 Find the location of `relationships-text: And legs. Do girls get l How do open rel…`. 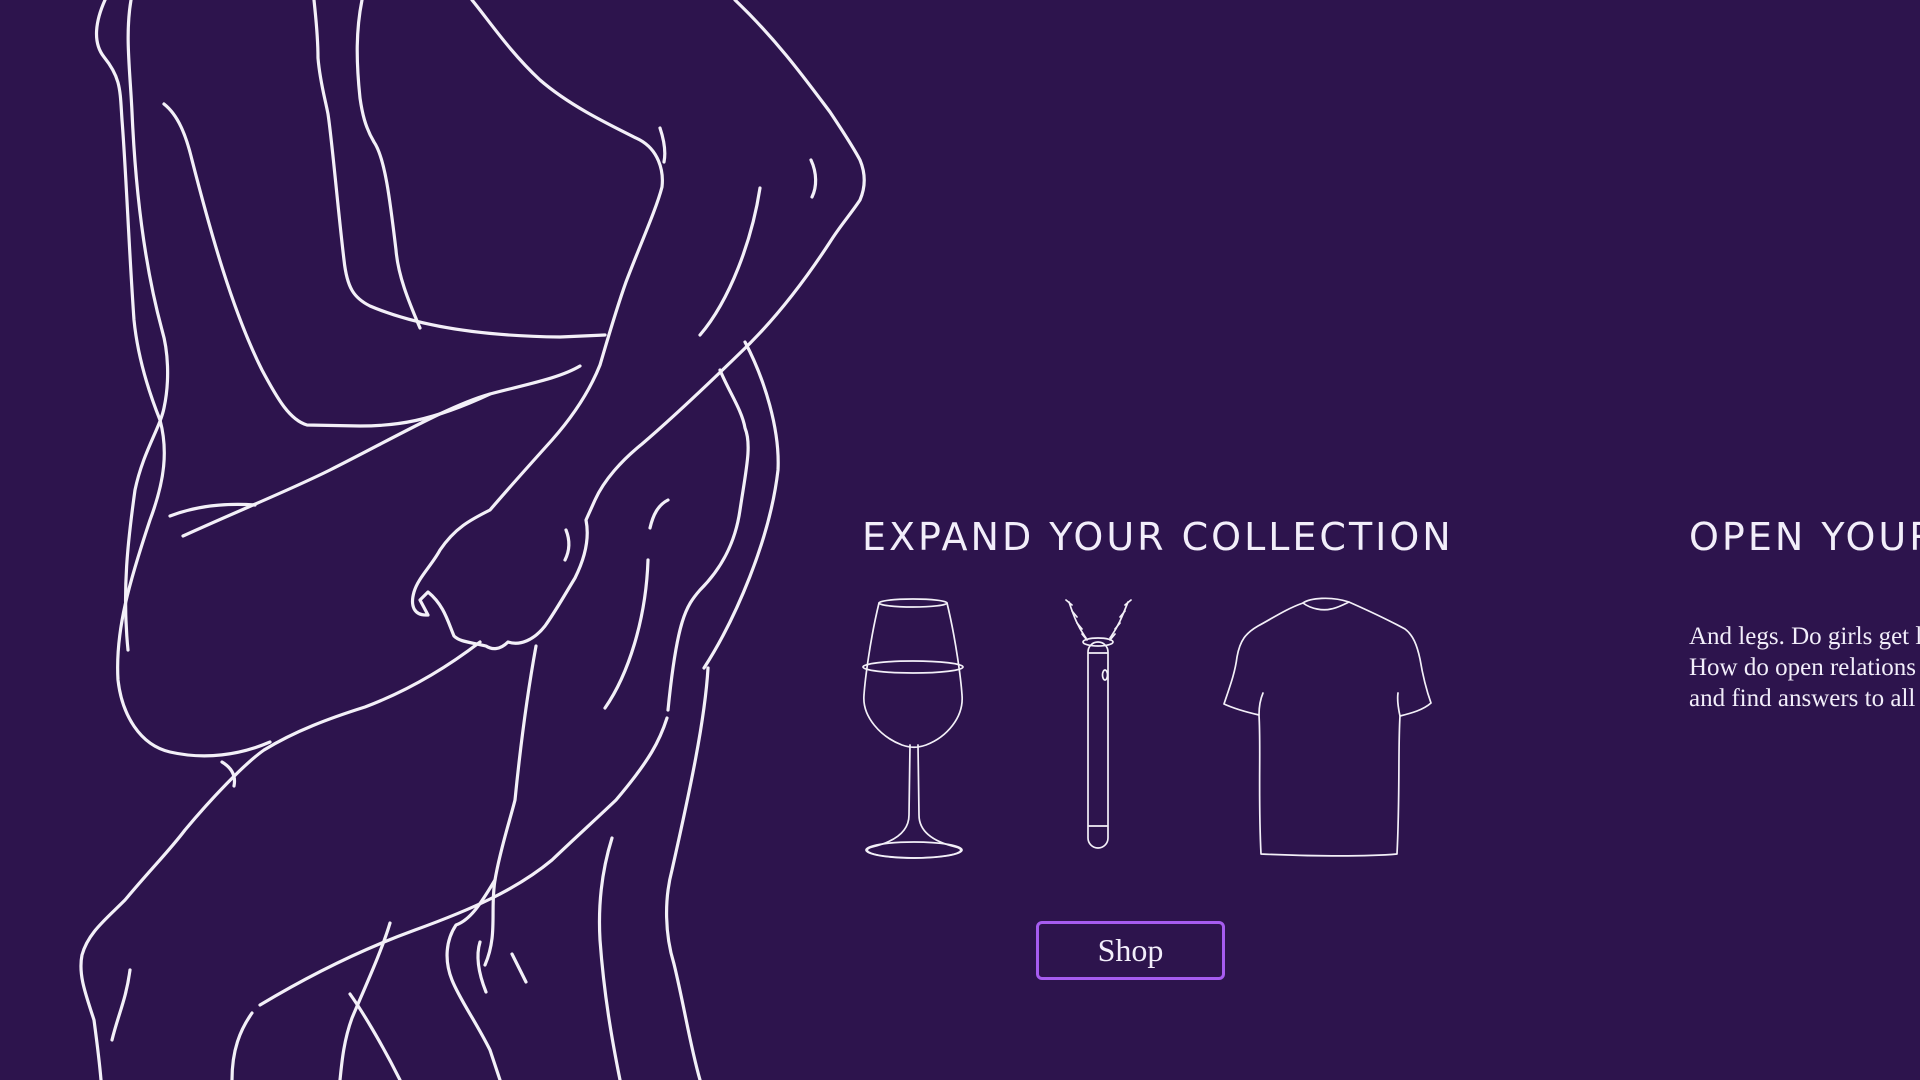

relationships-text: And legs. Do girls get l How do open rel… is located at coordinates (1804, 667).